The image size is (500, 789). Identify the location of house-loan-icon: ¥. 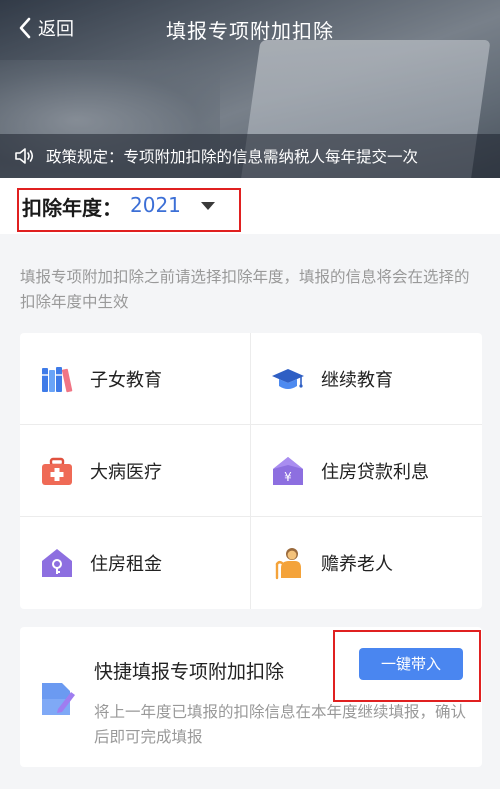
(288, 470).